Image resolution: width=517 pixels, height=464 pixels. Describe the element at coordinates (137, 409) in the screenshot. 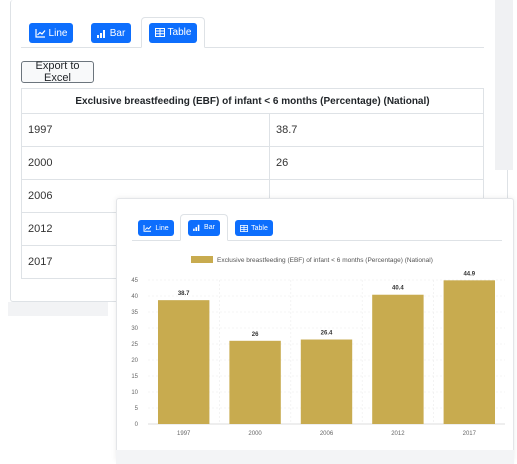

I see `y-tick-label: 5` at that location.